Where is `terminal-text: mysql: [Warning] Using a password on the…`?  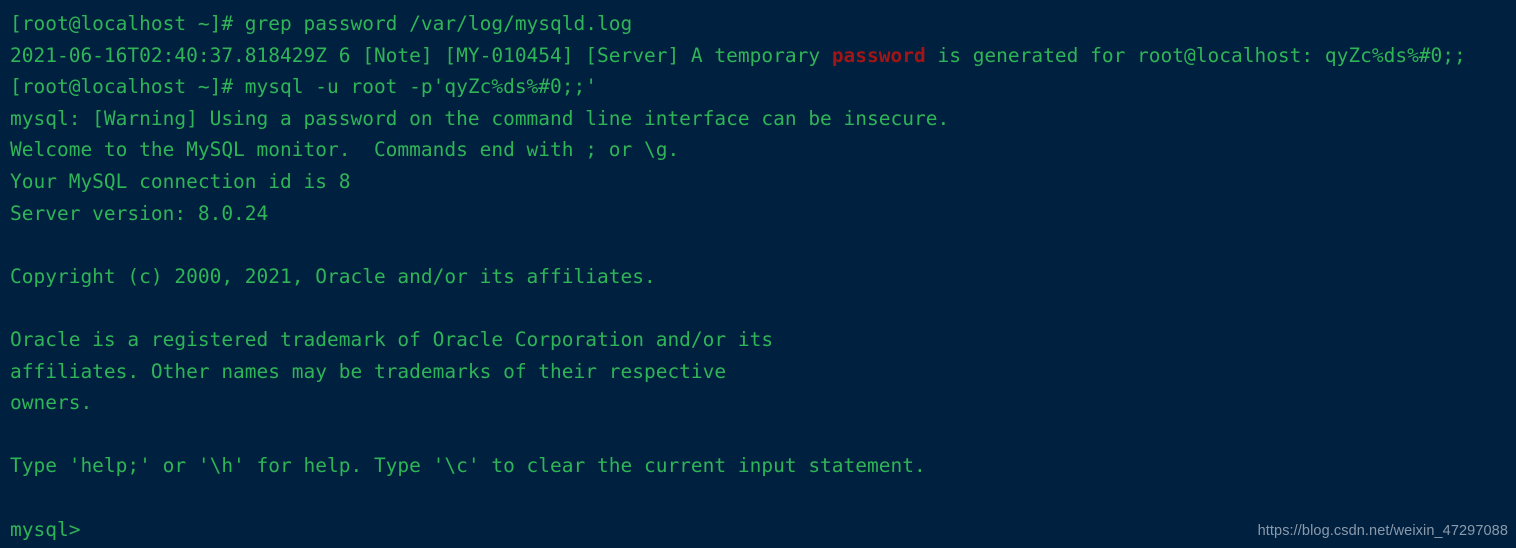 terminal-text: mysql: [Warning] Using a password on the… is located at coordinates (480, 118).